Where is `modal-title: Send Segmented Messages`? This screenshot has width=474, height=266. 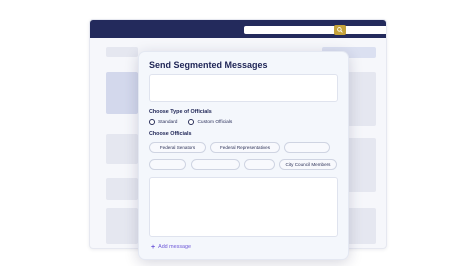
modal-title: Send Segmented Messages is located at coordinates (208, 65).